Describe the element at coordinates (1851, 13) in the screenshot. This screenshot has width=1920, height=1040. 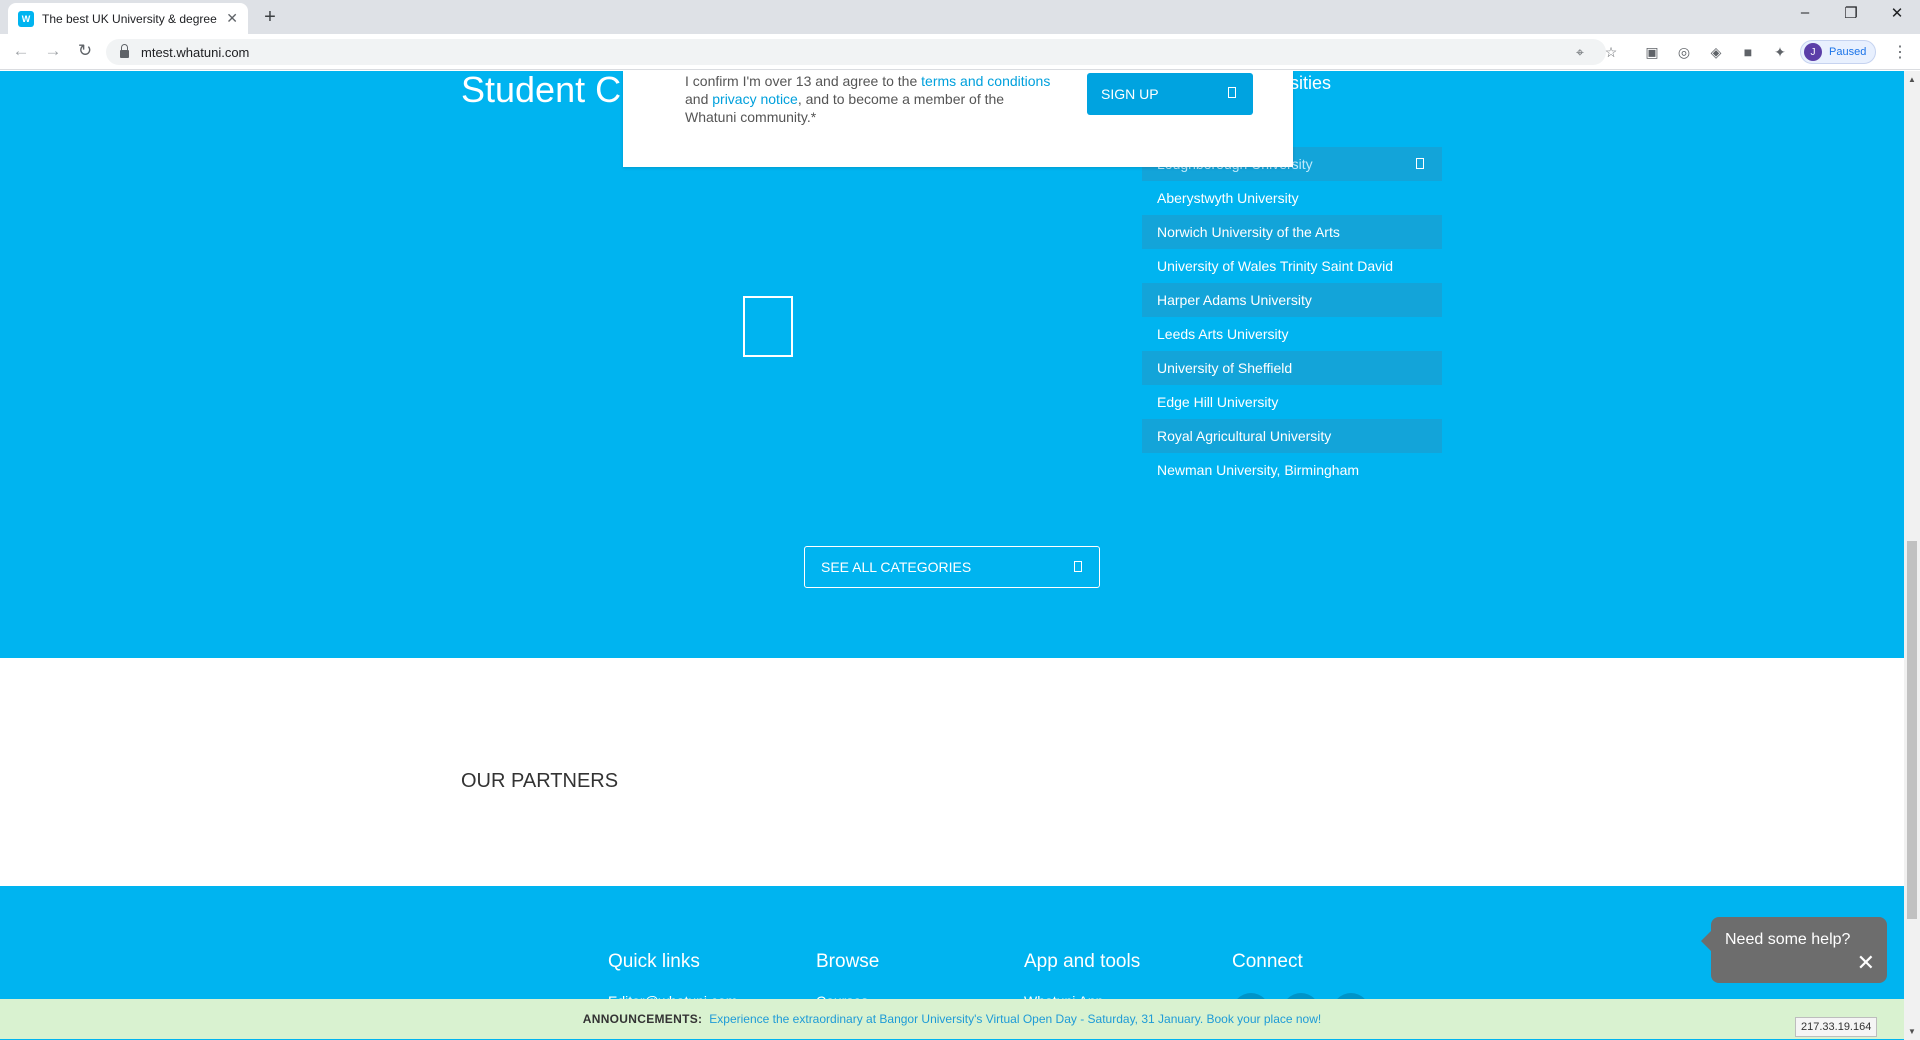
I see `restore-icon: ❐` at that location.